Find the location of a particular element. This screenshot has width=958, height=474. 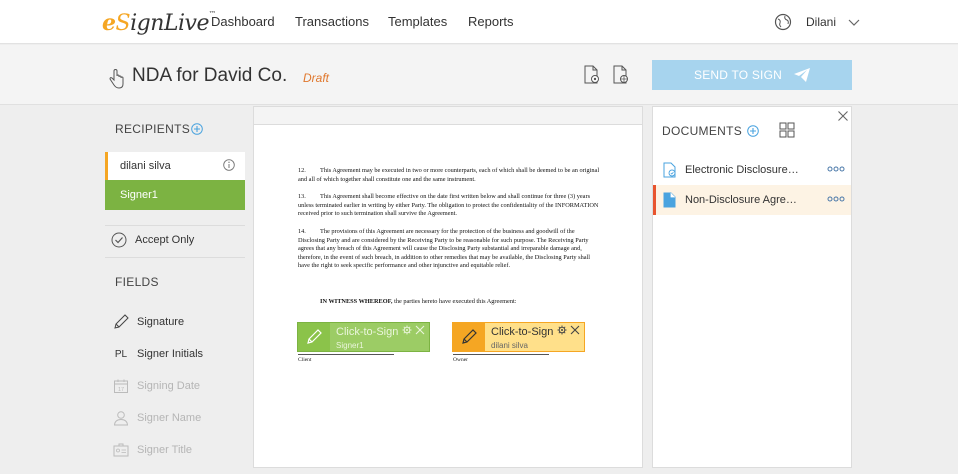

signature-field-text: Click-to-Sign Signer1 is located at coordinates (364, 337).